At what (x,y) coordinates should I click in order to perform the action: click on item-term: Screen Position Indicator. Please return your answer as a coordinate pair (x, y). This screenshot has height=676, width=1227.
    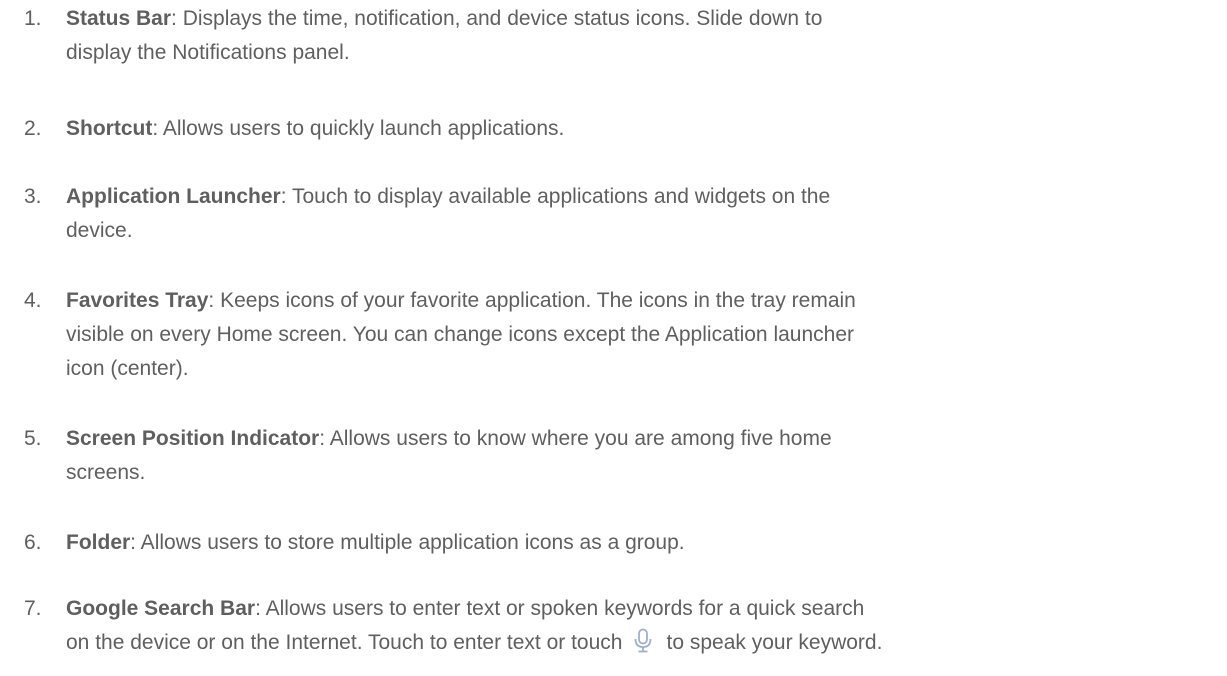
    Looking at the image, I should click on (193, 438).